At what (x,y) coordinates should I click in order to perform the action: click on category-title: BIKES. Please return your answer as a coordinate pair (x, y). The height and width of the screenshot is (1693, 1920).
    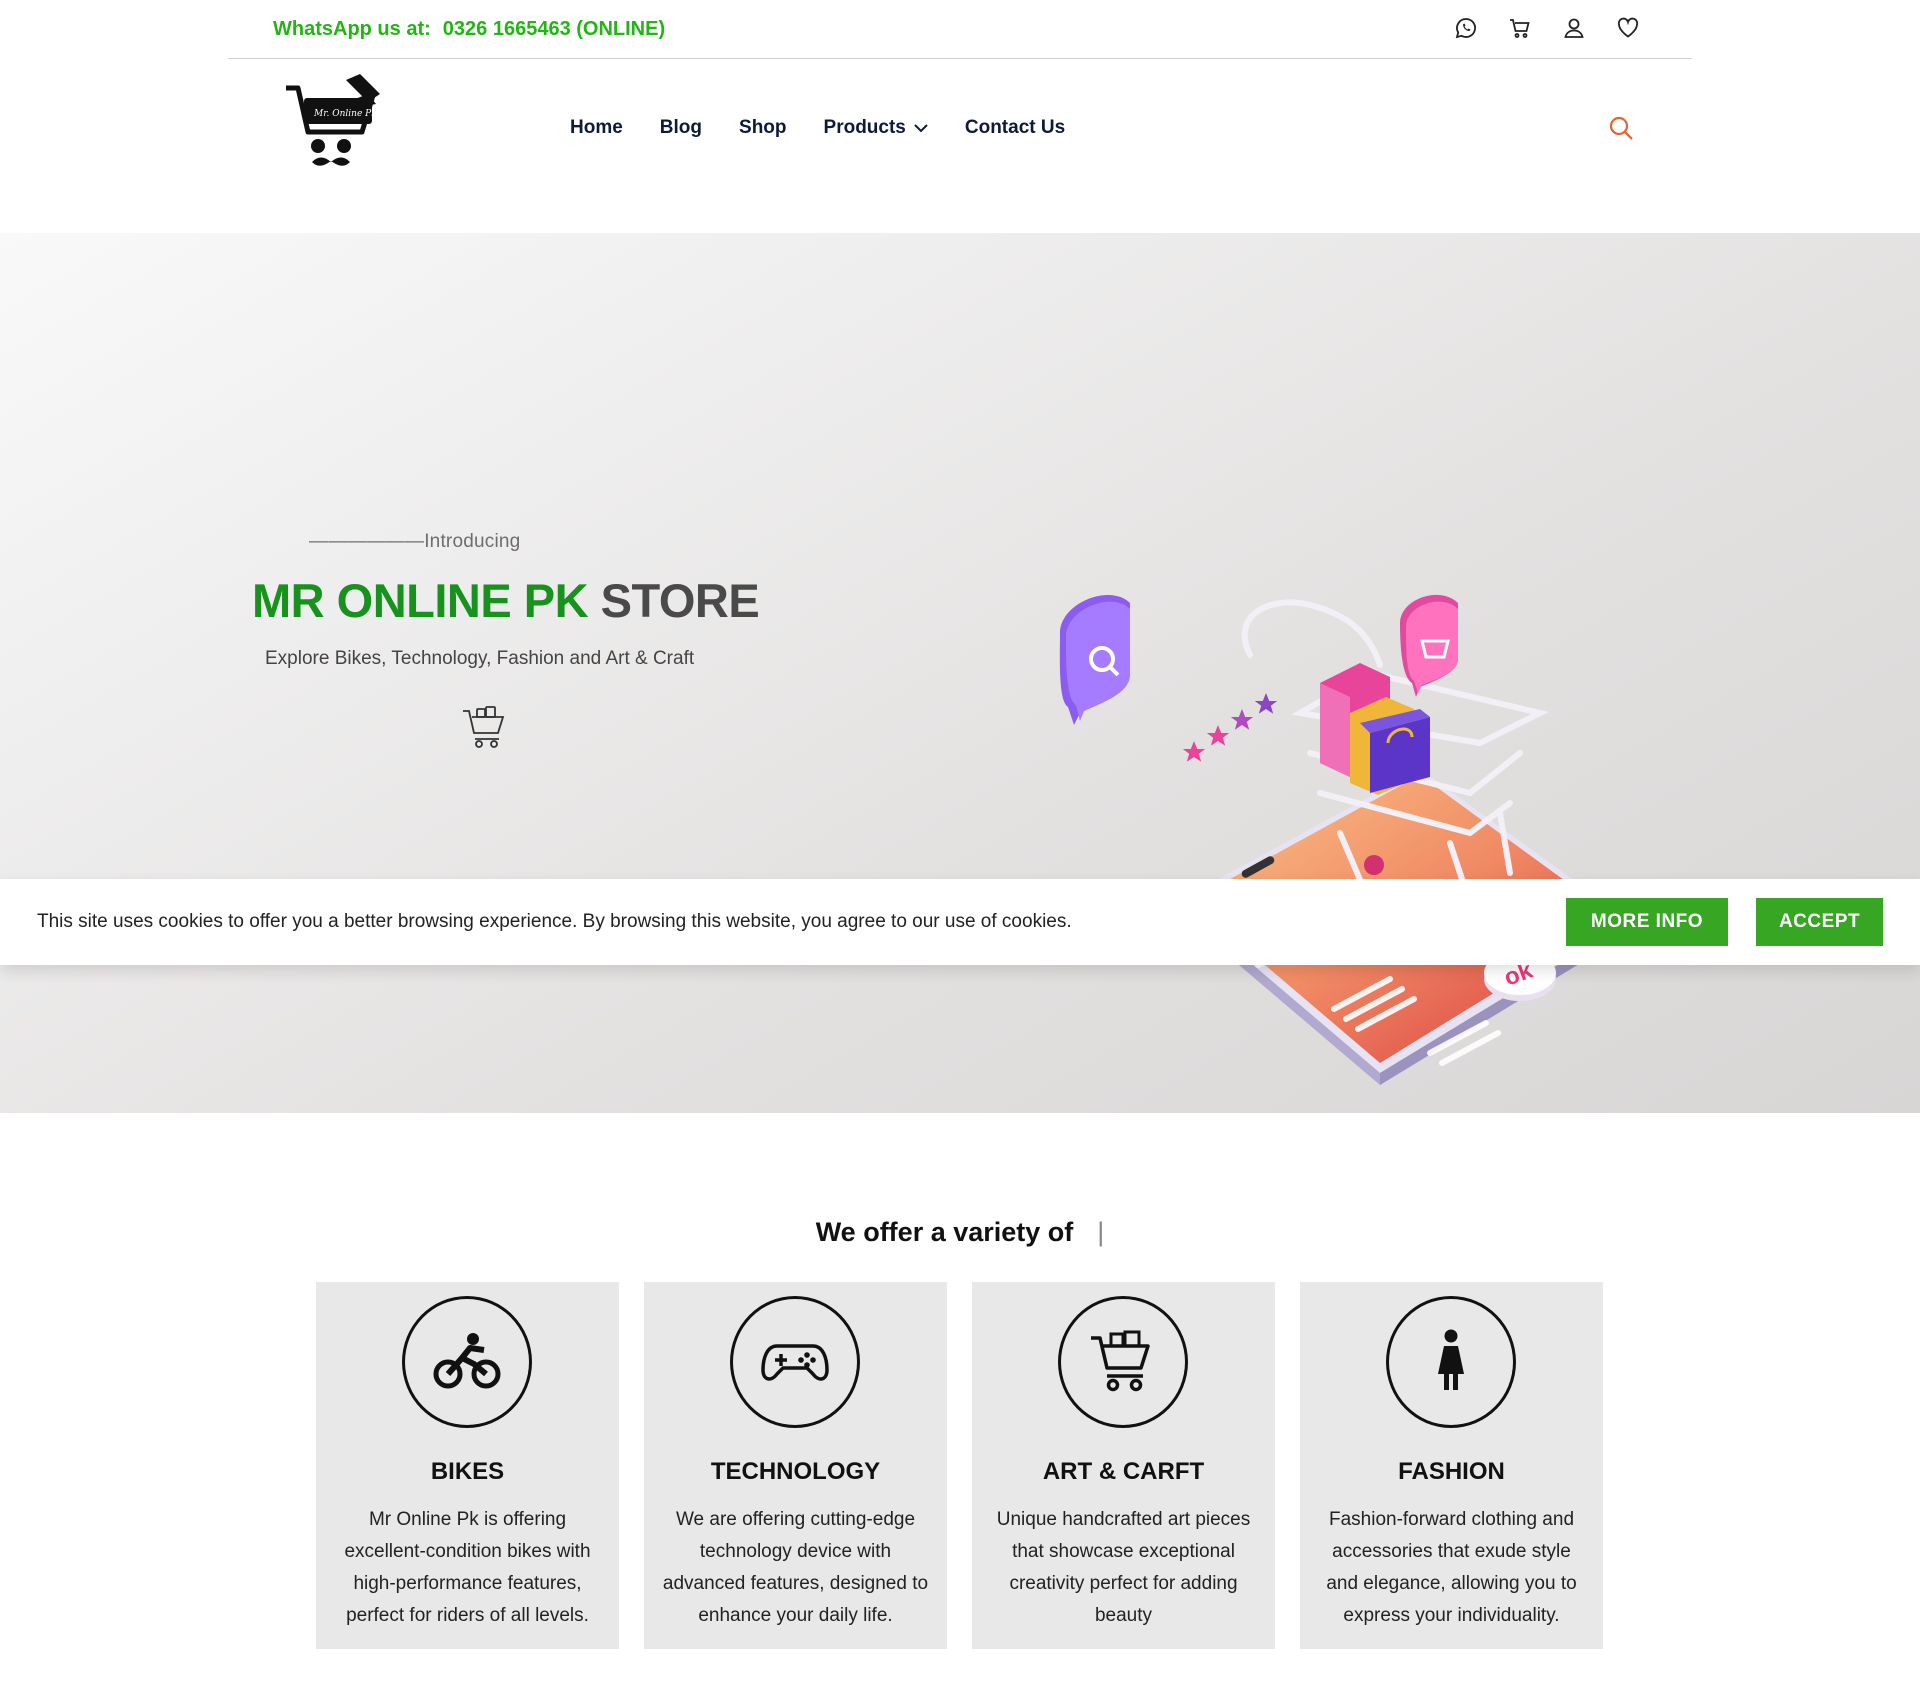
    Looking at the image, I should click on (467, 1471).